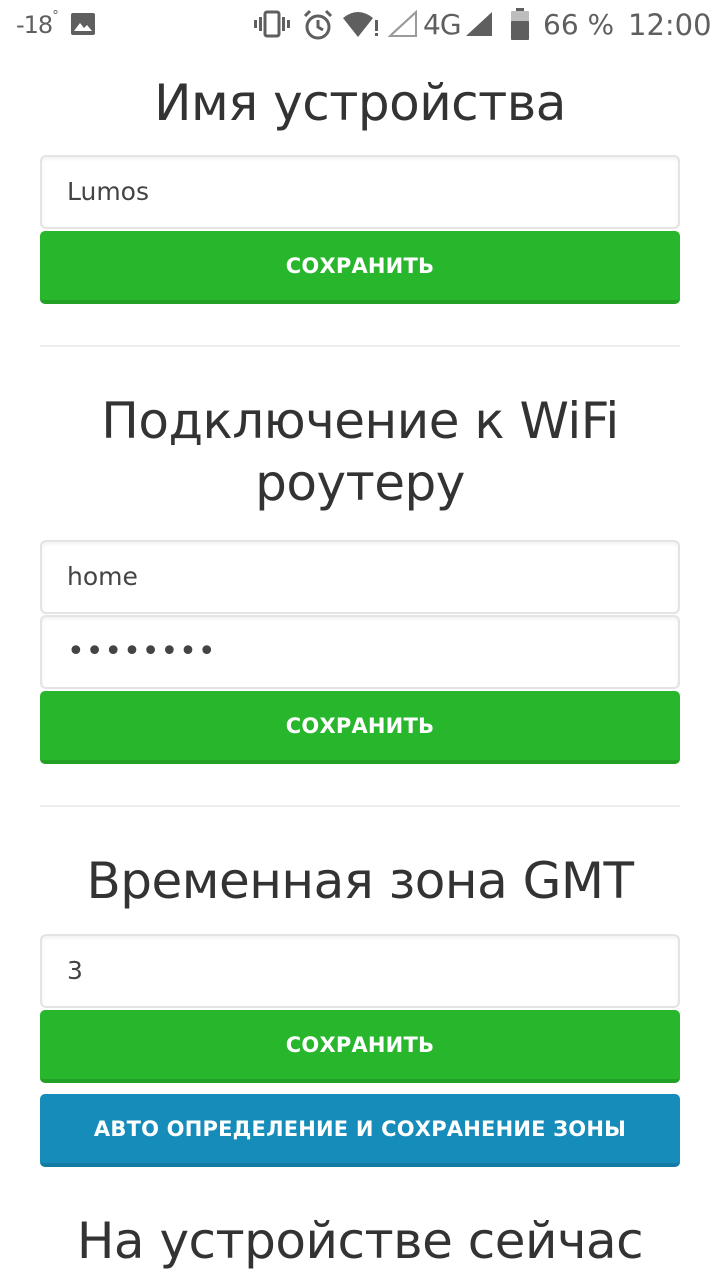 Image resolution: width=720 pixels, height=1280 pixels. Describe the element at coordinates (360, 577) in the screenshot. I see `wifi-ssid-input: home` at that location.